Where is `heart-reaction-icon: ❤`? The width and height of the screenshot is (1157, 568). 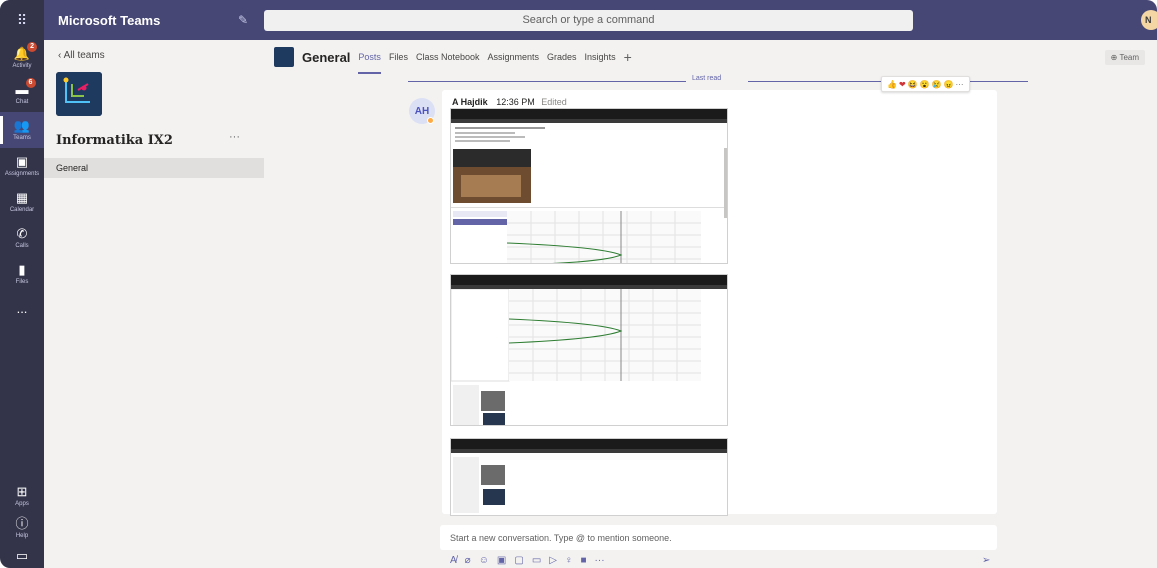
heart-reaction-icon: ❤ is located at coordinates (902, 84).